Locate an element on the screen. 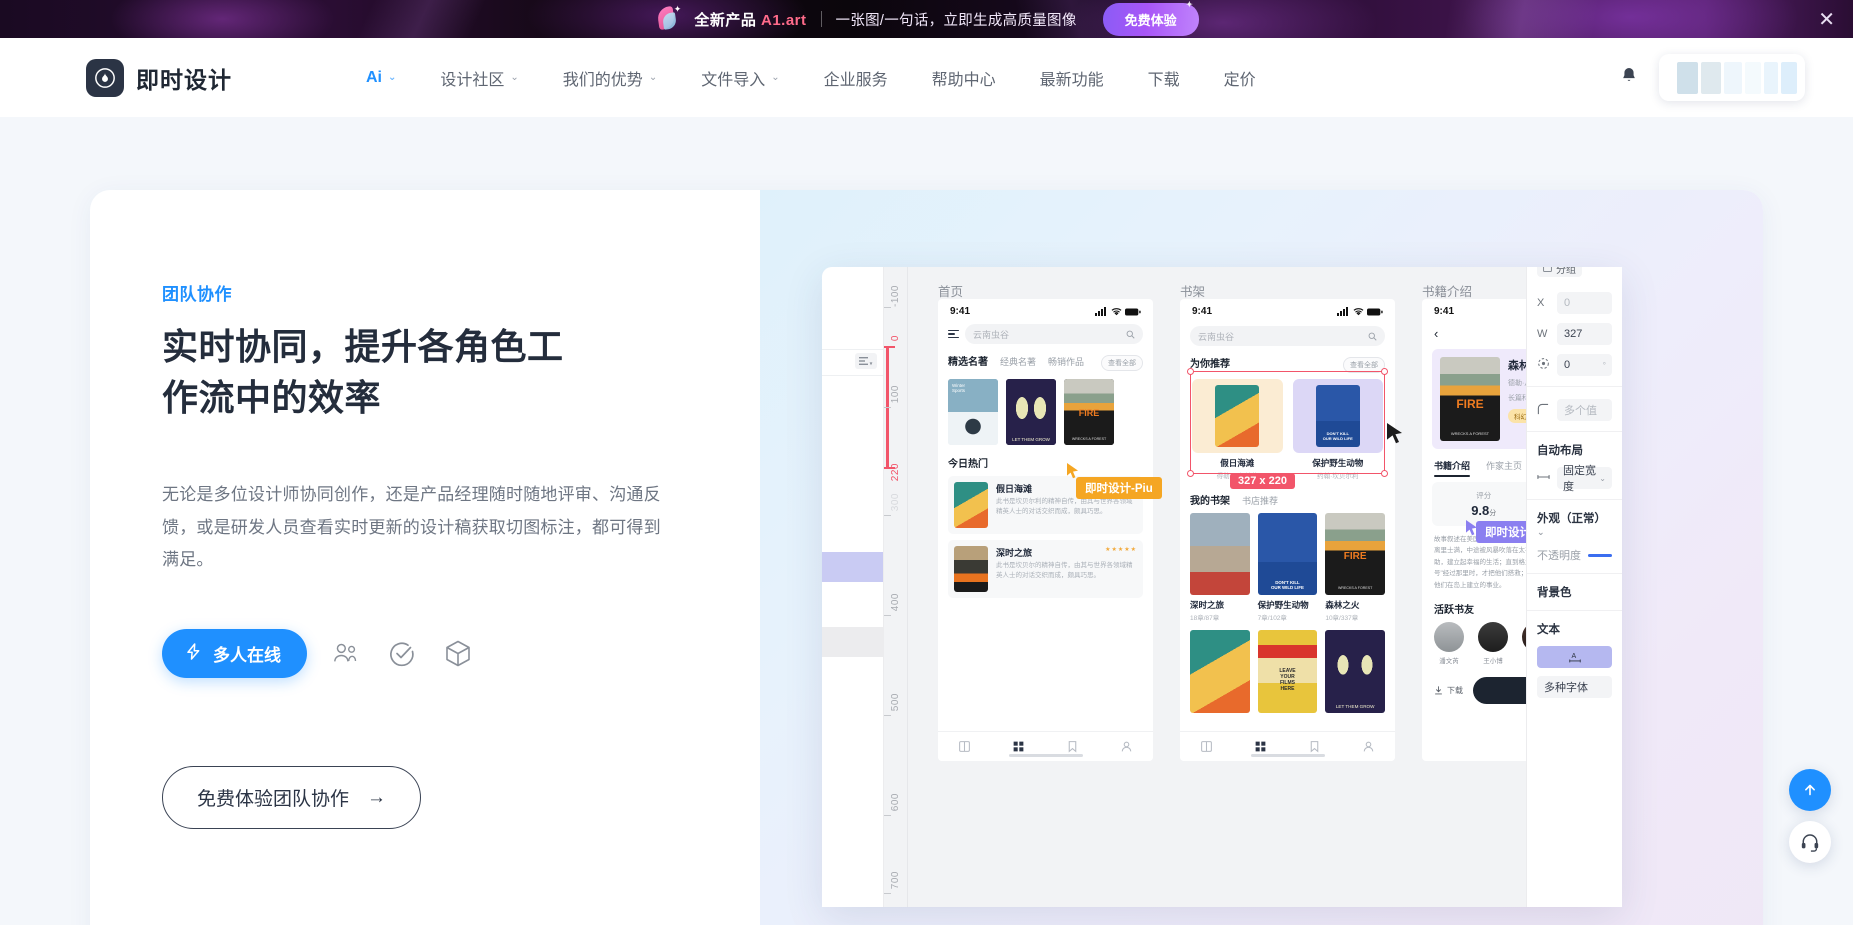 The height and width of the screenshot is (925, 1853). tab-bestsellers: 畅销作品 is located at coordinates (1066, 361).